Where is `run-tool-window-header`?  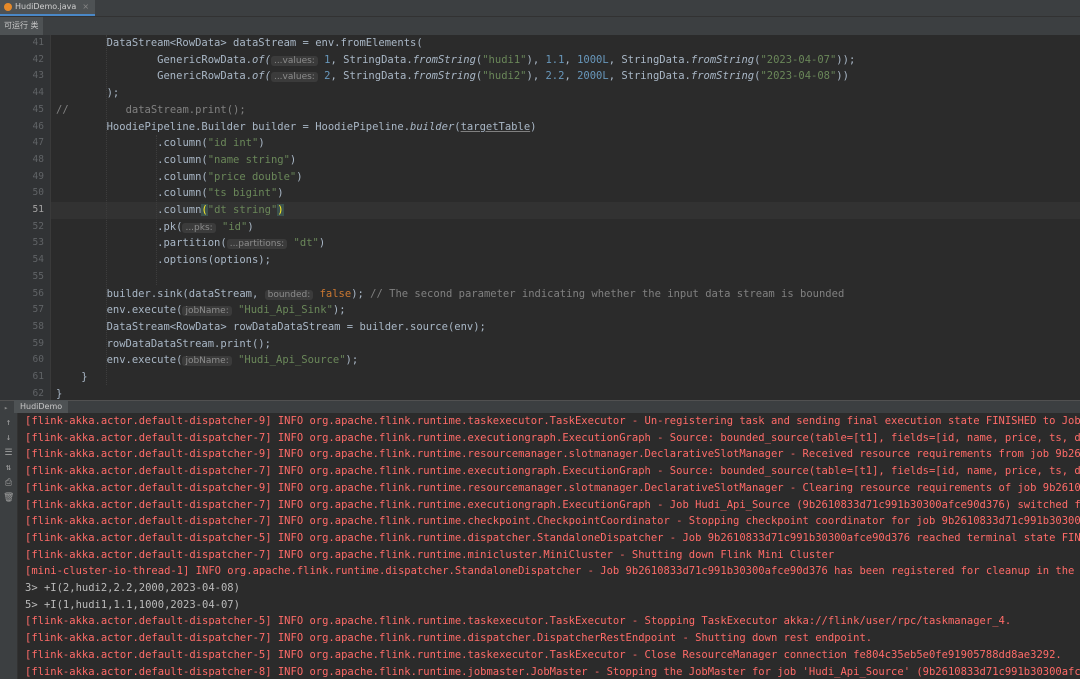
run-tool-window-header is located at coordinates (540, 407).